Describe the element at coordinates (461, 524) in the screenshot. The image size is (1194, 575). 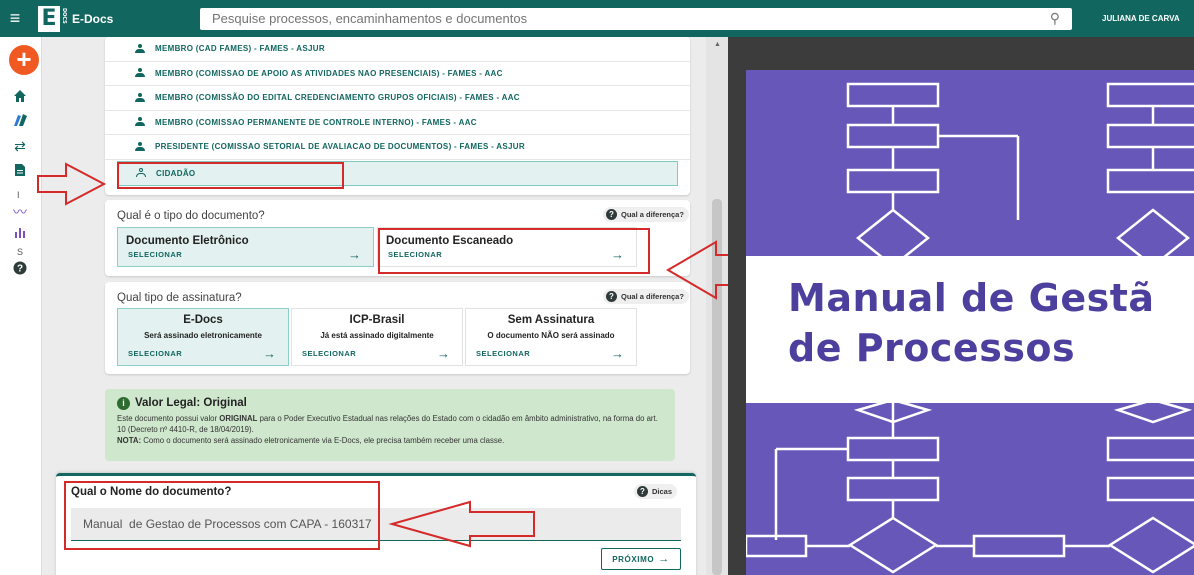
I see `annotation-arrow-left-name` at that location.